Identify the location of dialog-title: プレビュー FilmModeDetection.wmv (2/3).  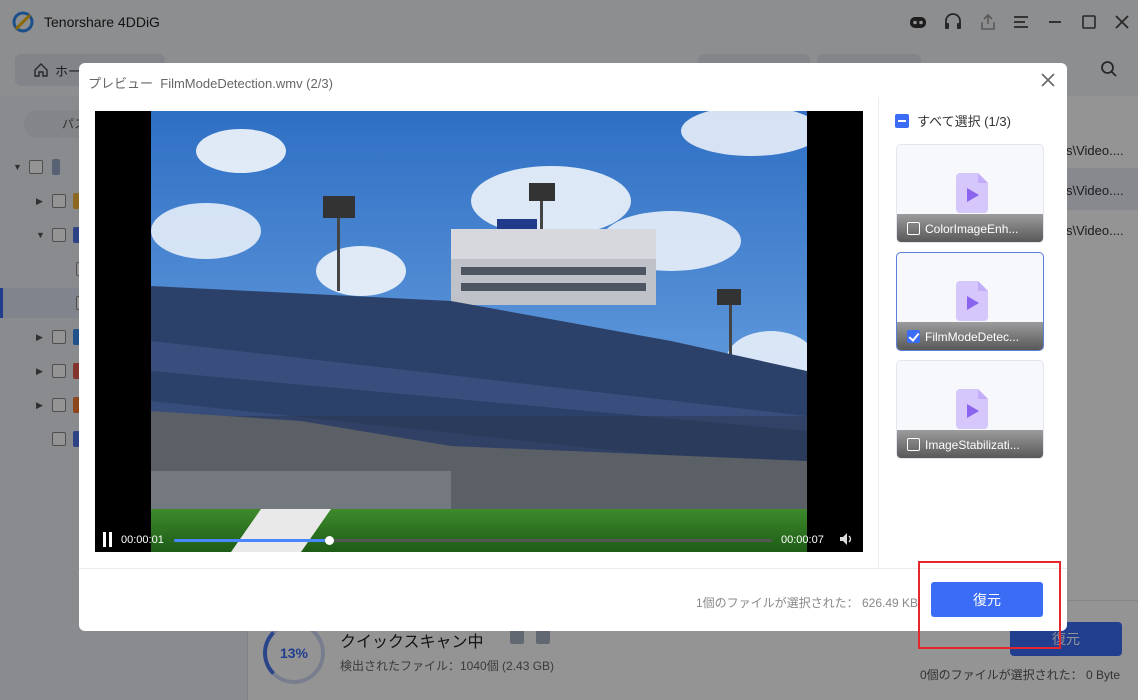
(210, 82).